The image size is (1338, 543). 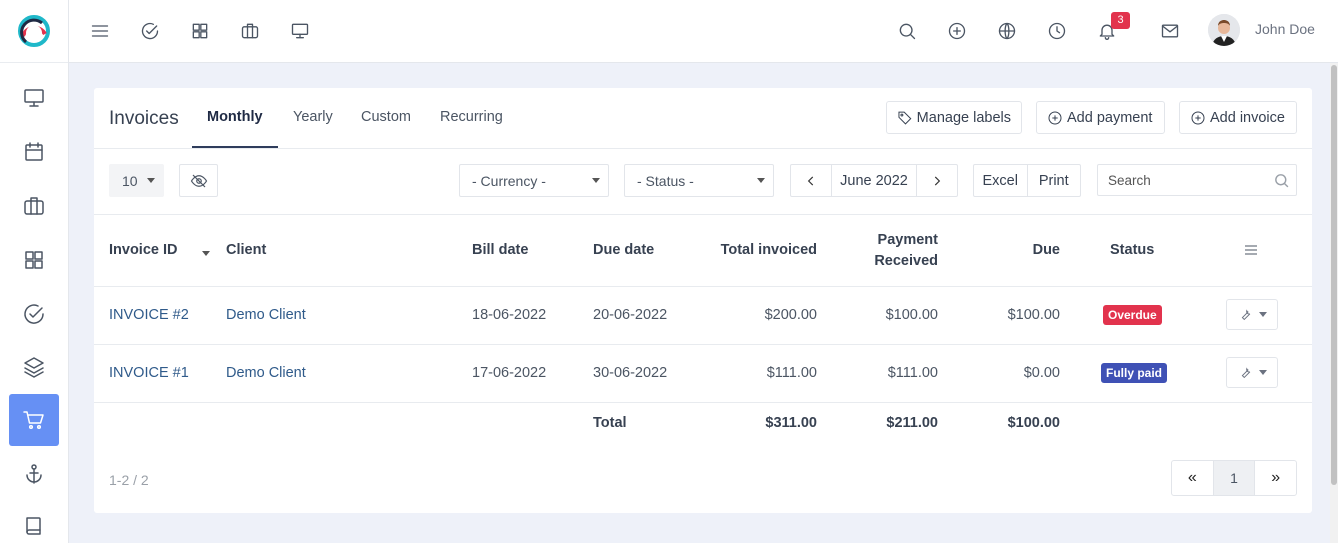 I want to click on page-scrollbar, so click(x=1334, y=303).